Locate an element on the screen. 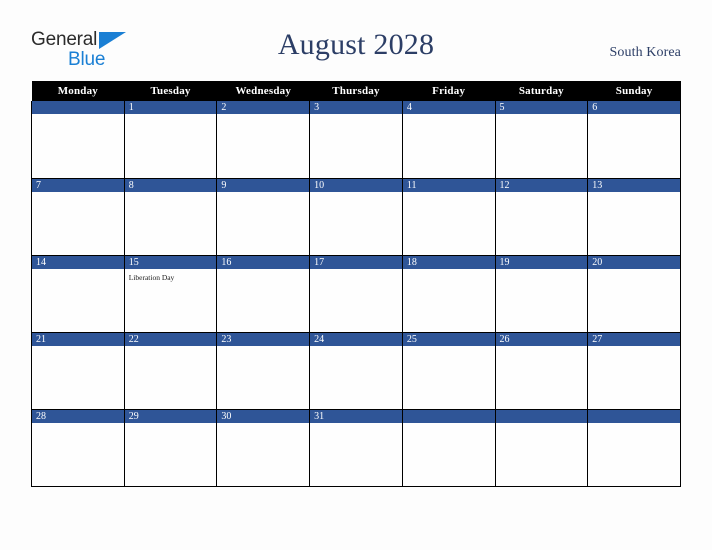 The height and width of the screenshot is (550, 712). calendar-day-cell: 28 is located at coordinates (78, 448).